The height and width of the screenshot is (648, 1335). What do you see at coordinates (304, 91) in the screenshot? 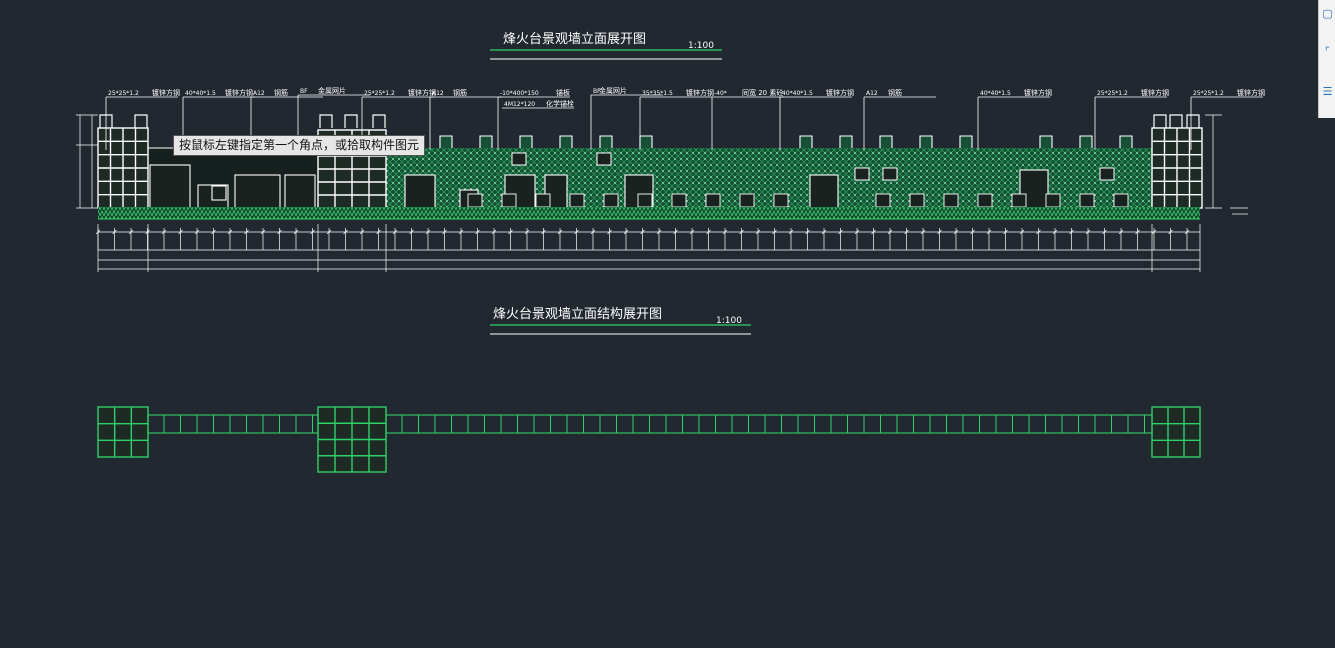
I see `annotation-spec: BF` at bounding box center [304, 91].